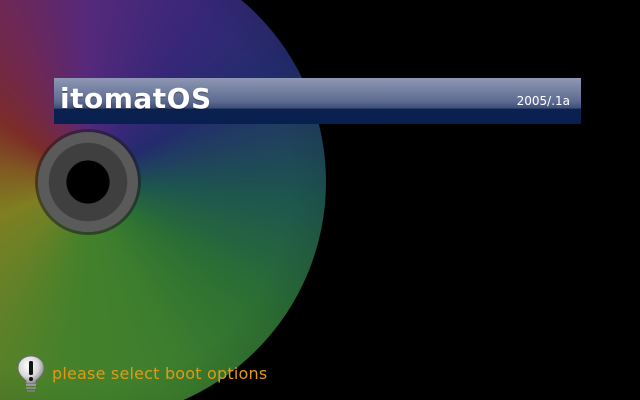 Image resolution: width=640 pixels, height=400 pixels. What do you see at coordinates (136, 98) in the screenshot?
I see `os-title: itomatOS` at bounding box center [136, 98].